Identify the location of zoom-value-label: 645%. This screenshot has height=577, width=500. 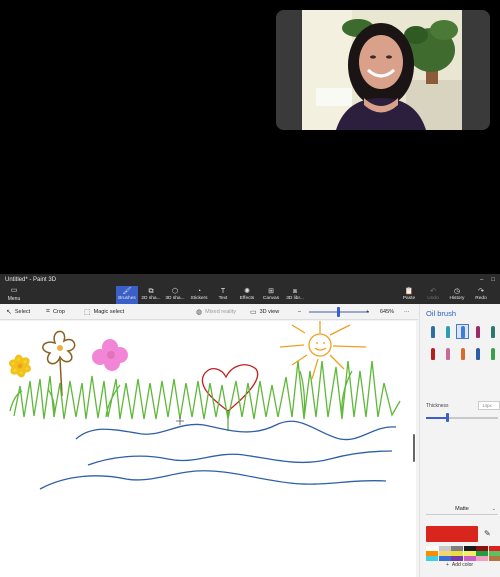
(387, 312).